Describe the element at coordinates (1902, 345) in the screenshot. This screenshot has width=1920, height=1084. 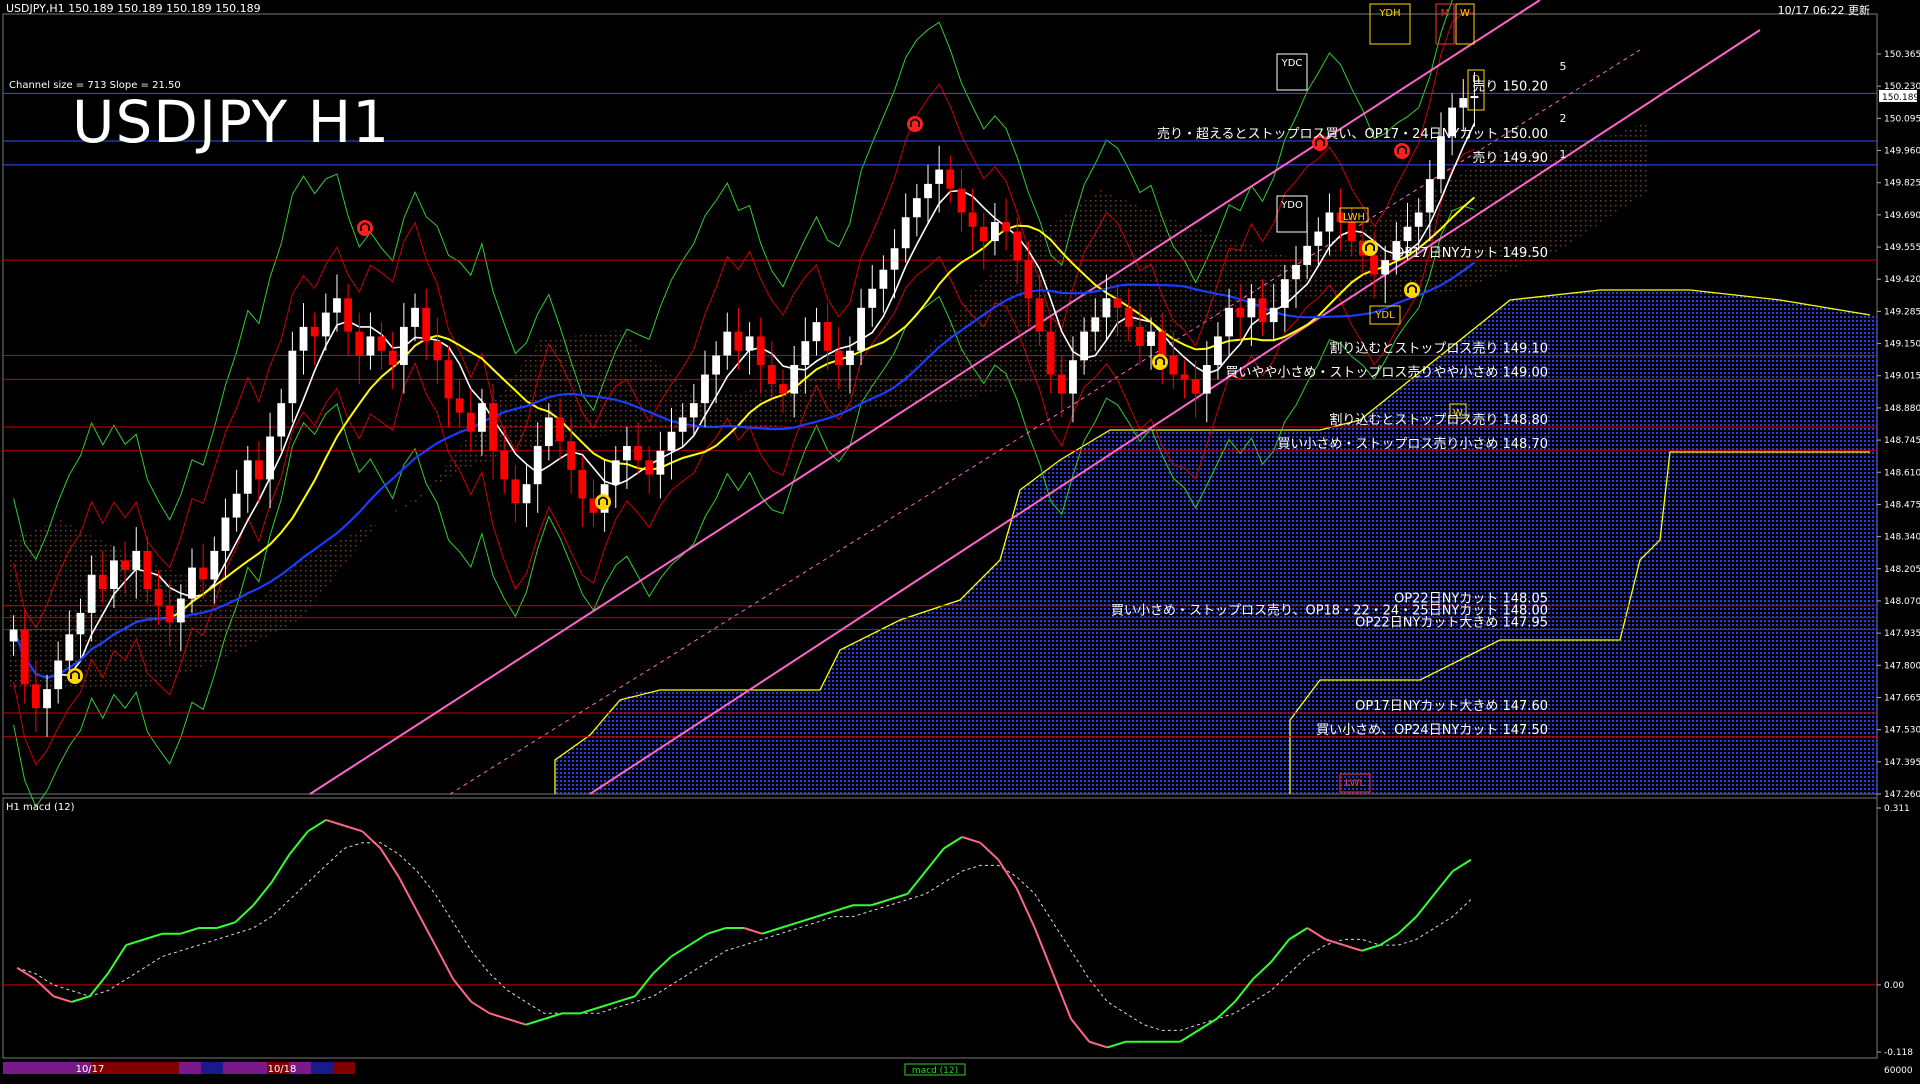
I see `price-tick-label: 149.150` at that location.